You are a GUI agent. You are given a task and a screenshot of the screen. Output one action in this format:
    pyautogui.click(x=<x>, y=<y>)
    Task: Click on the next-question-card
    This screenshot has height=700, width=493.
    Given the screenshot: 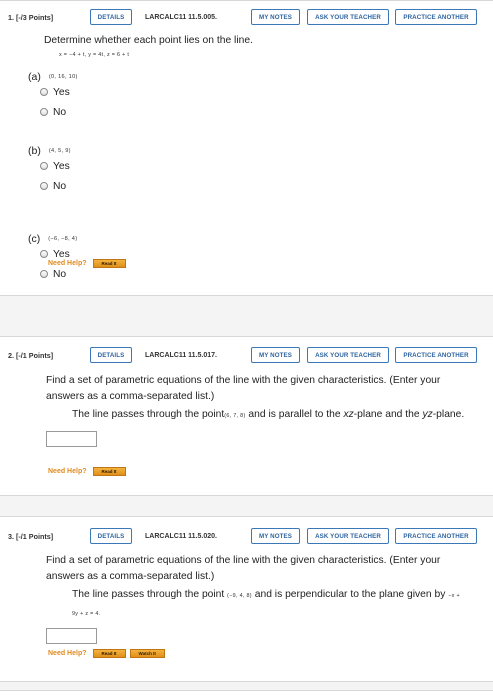 What is the action you would take?
    pyautogui.click(x=246, y=695)
    